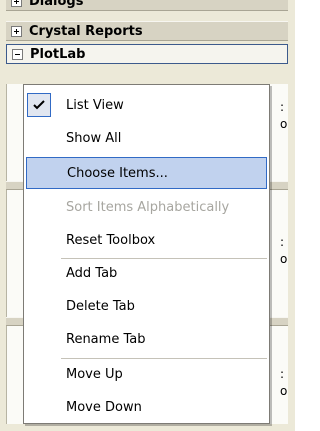 This screenshot has width=320, height=431. What do you see at coordinates (58, 54) in the screenshot?
I see `group-label: PlotLab` at bounding box center [58, 54].